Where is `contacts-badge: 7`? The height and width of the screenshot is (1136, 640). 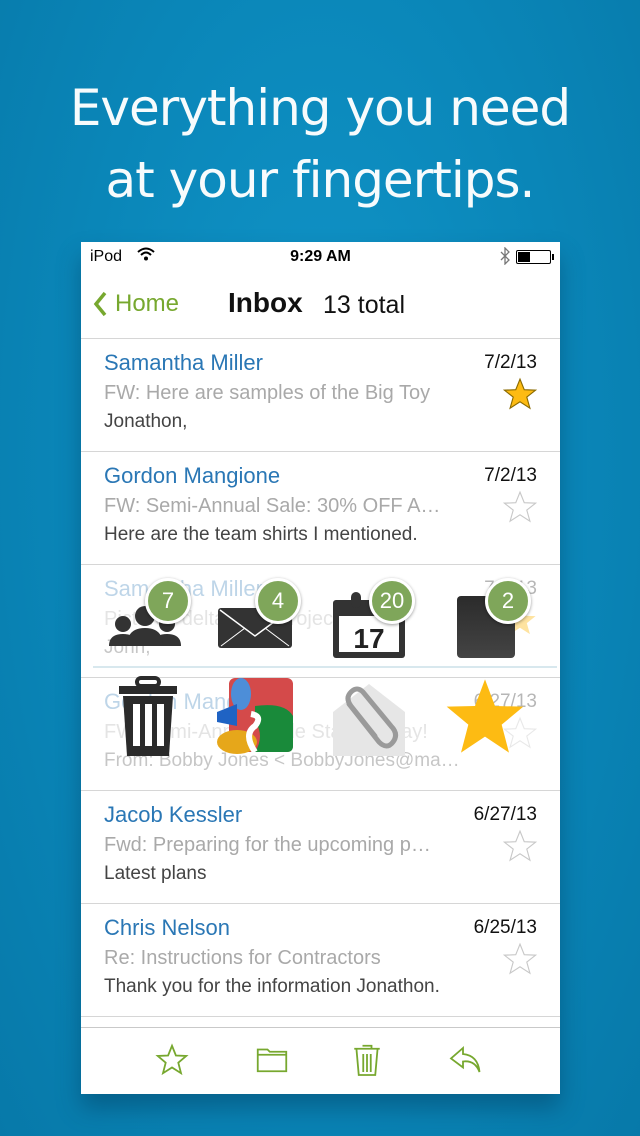
contacts-badge: 7 is located at coordinates (168, 601).